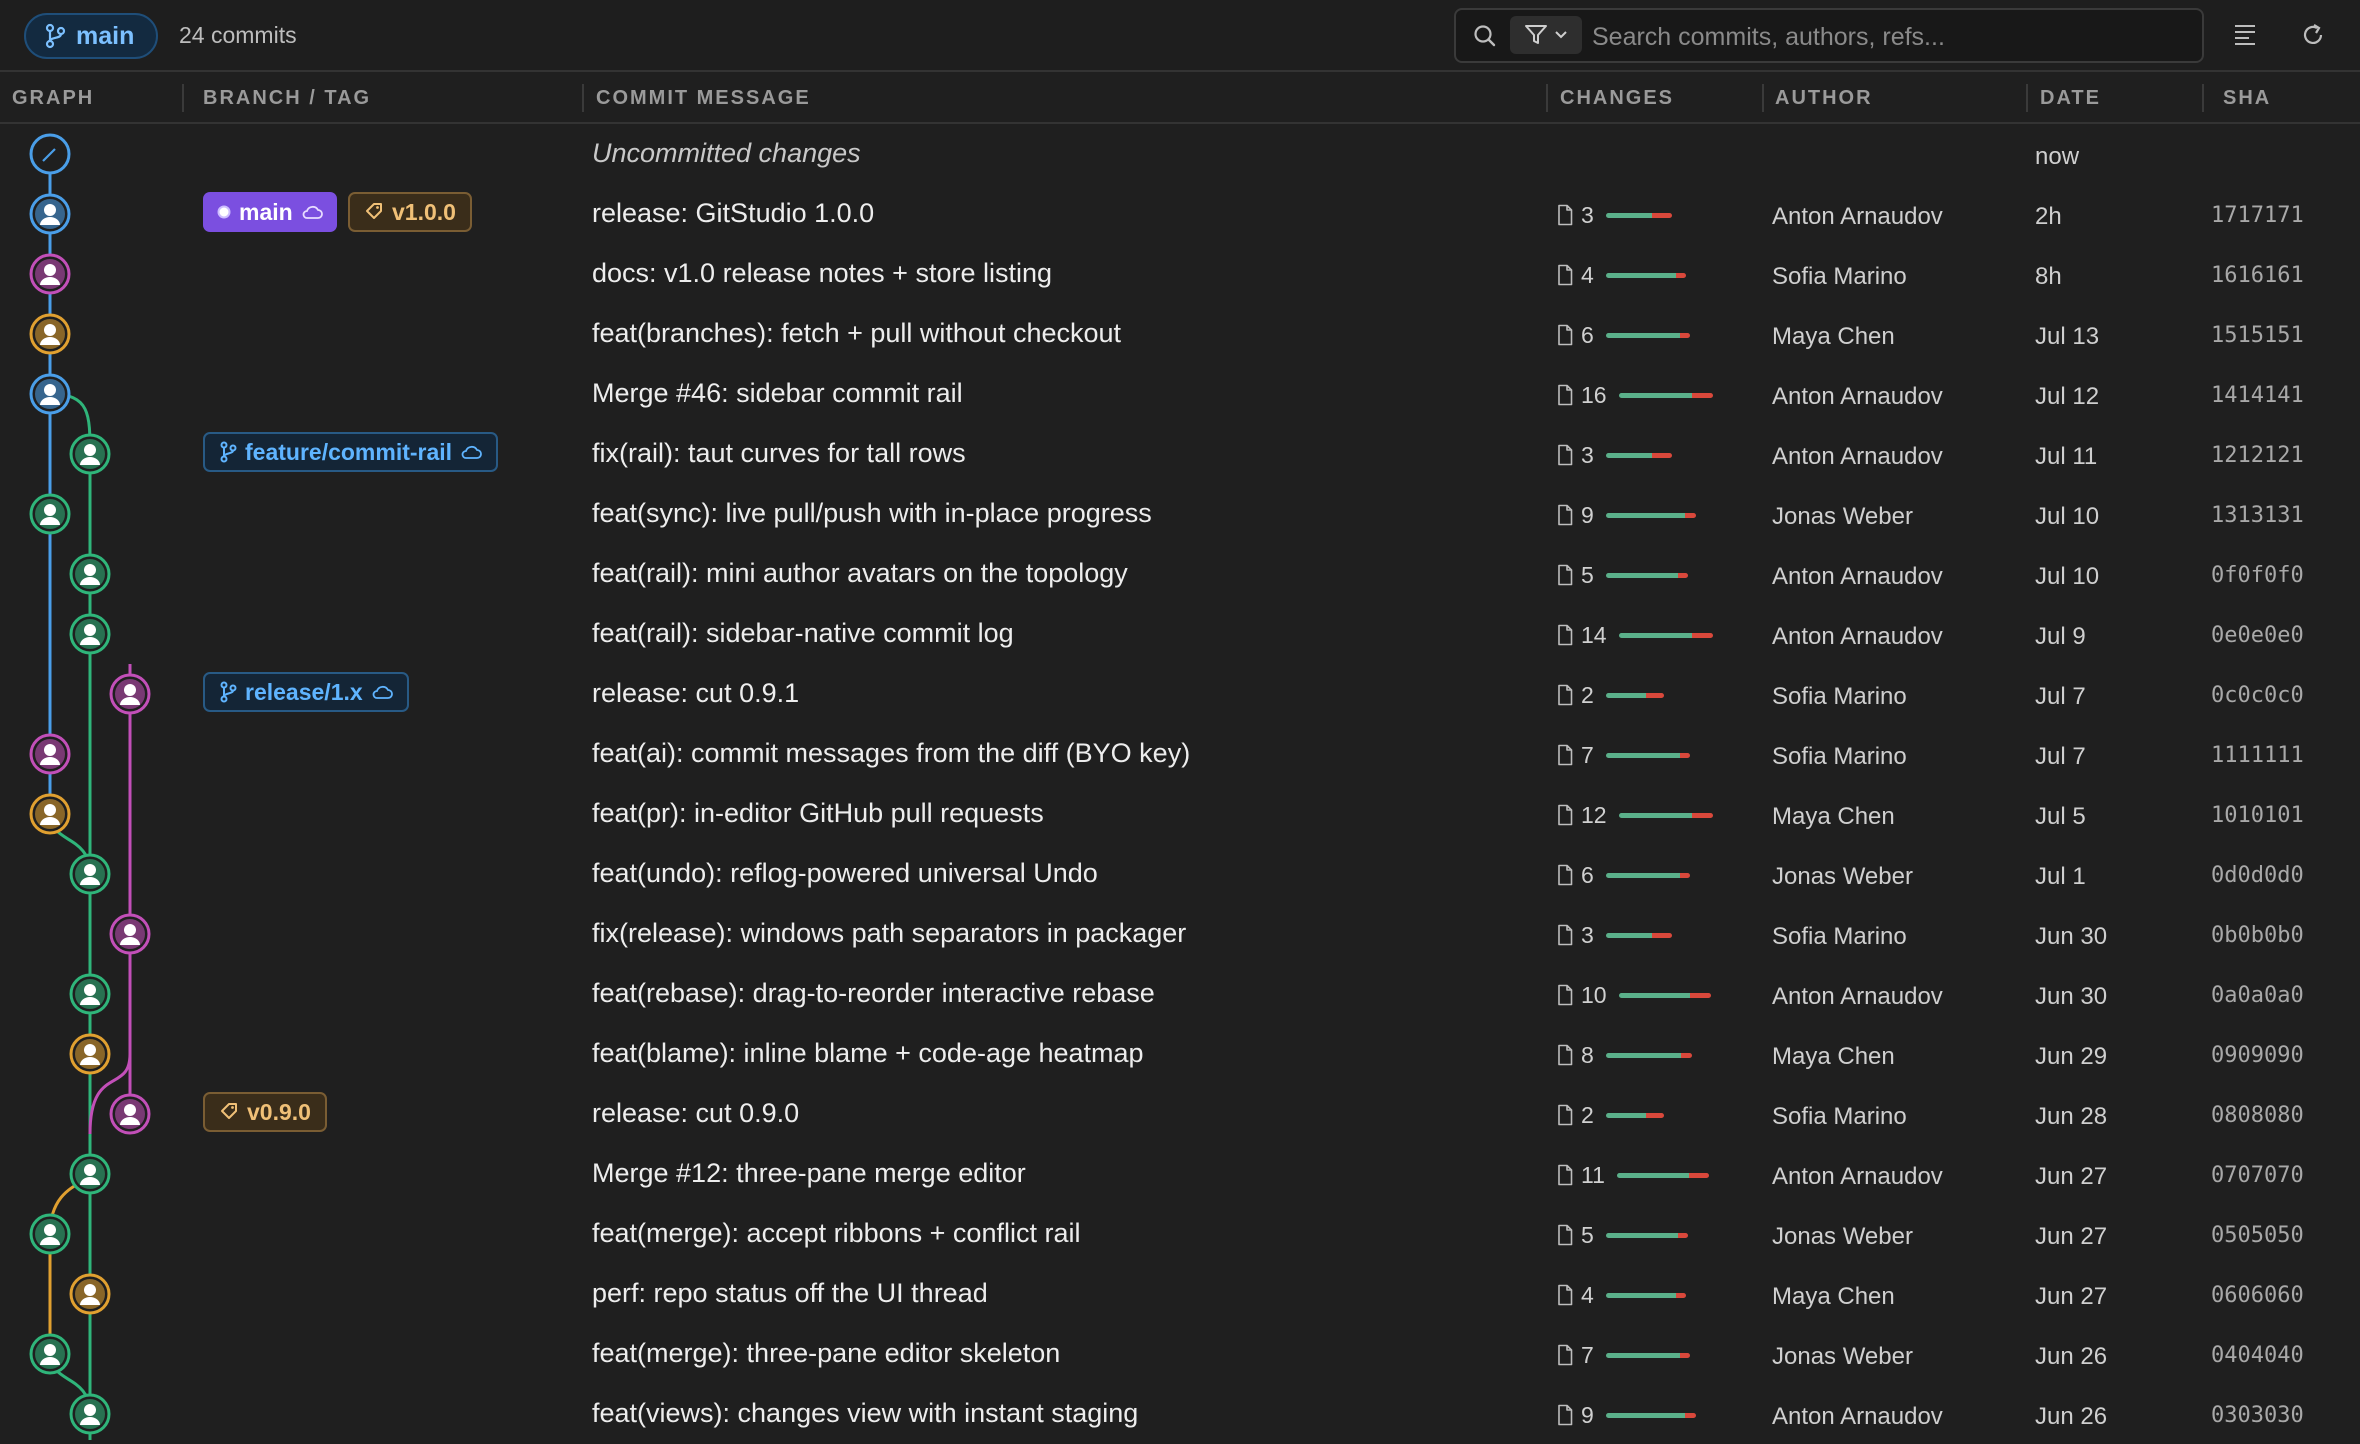  What do you see at coordinates (1623, 335) in the screenshot?
I see `changes-cell: 6` at bounding box center [1623, 335].